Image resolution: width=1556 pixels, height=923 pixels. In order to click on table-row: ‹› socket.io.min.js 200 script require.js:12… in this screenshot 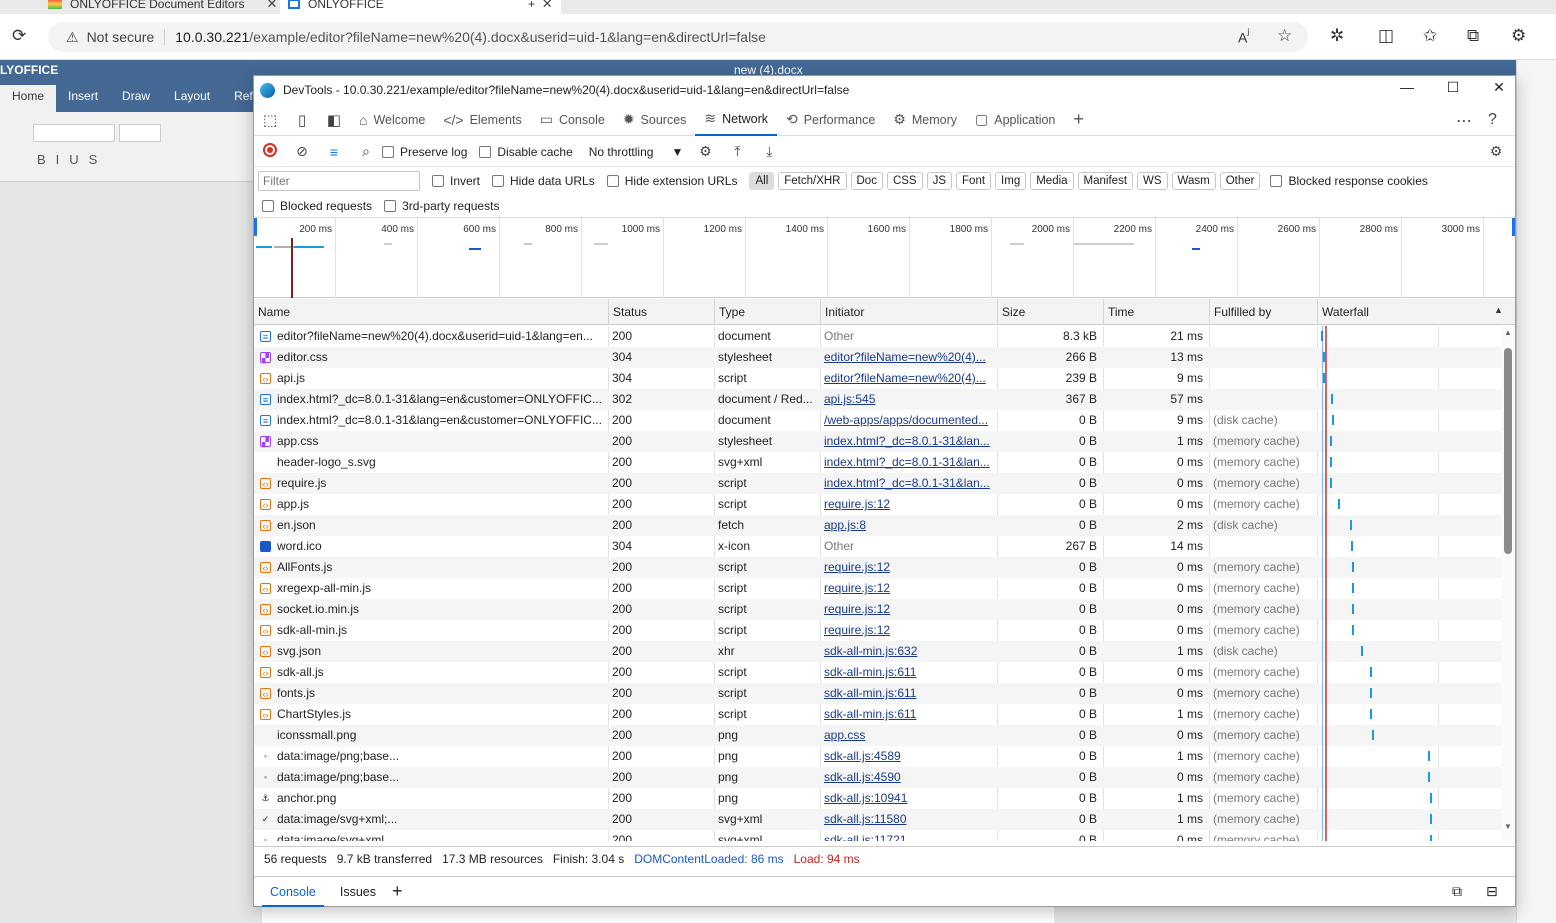, I will do `click(877, 609)`.